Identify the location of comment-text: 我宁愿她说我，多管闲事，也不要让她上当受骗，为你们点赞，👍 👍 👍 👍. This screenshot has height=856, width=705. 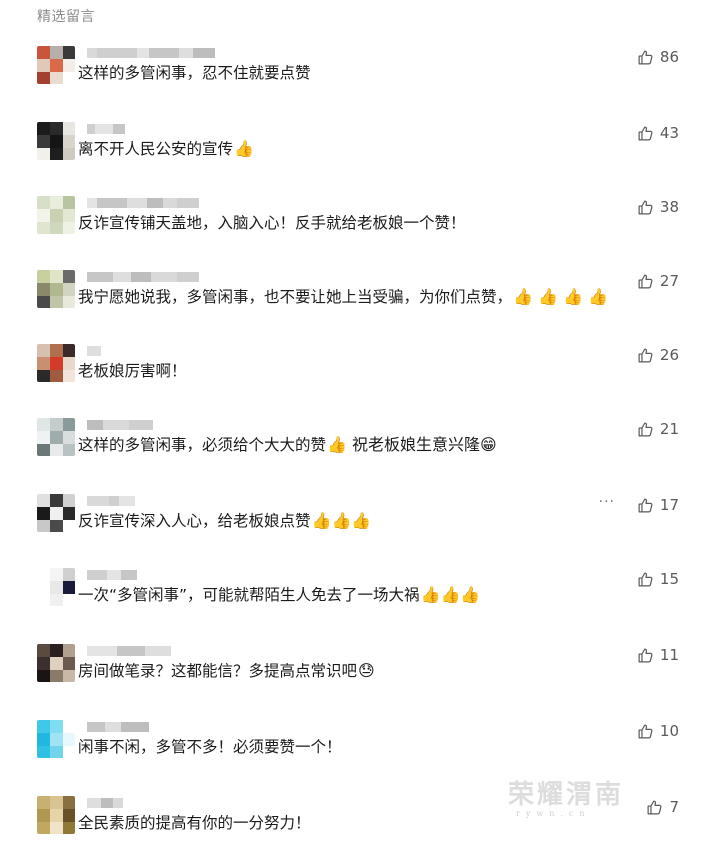
(343, 297).